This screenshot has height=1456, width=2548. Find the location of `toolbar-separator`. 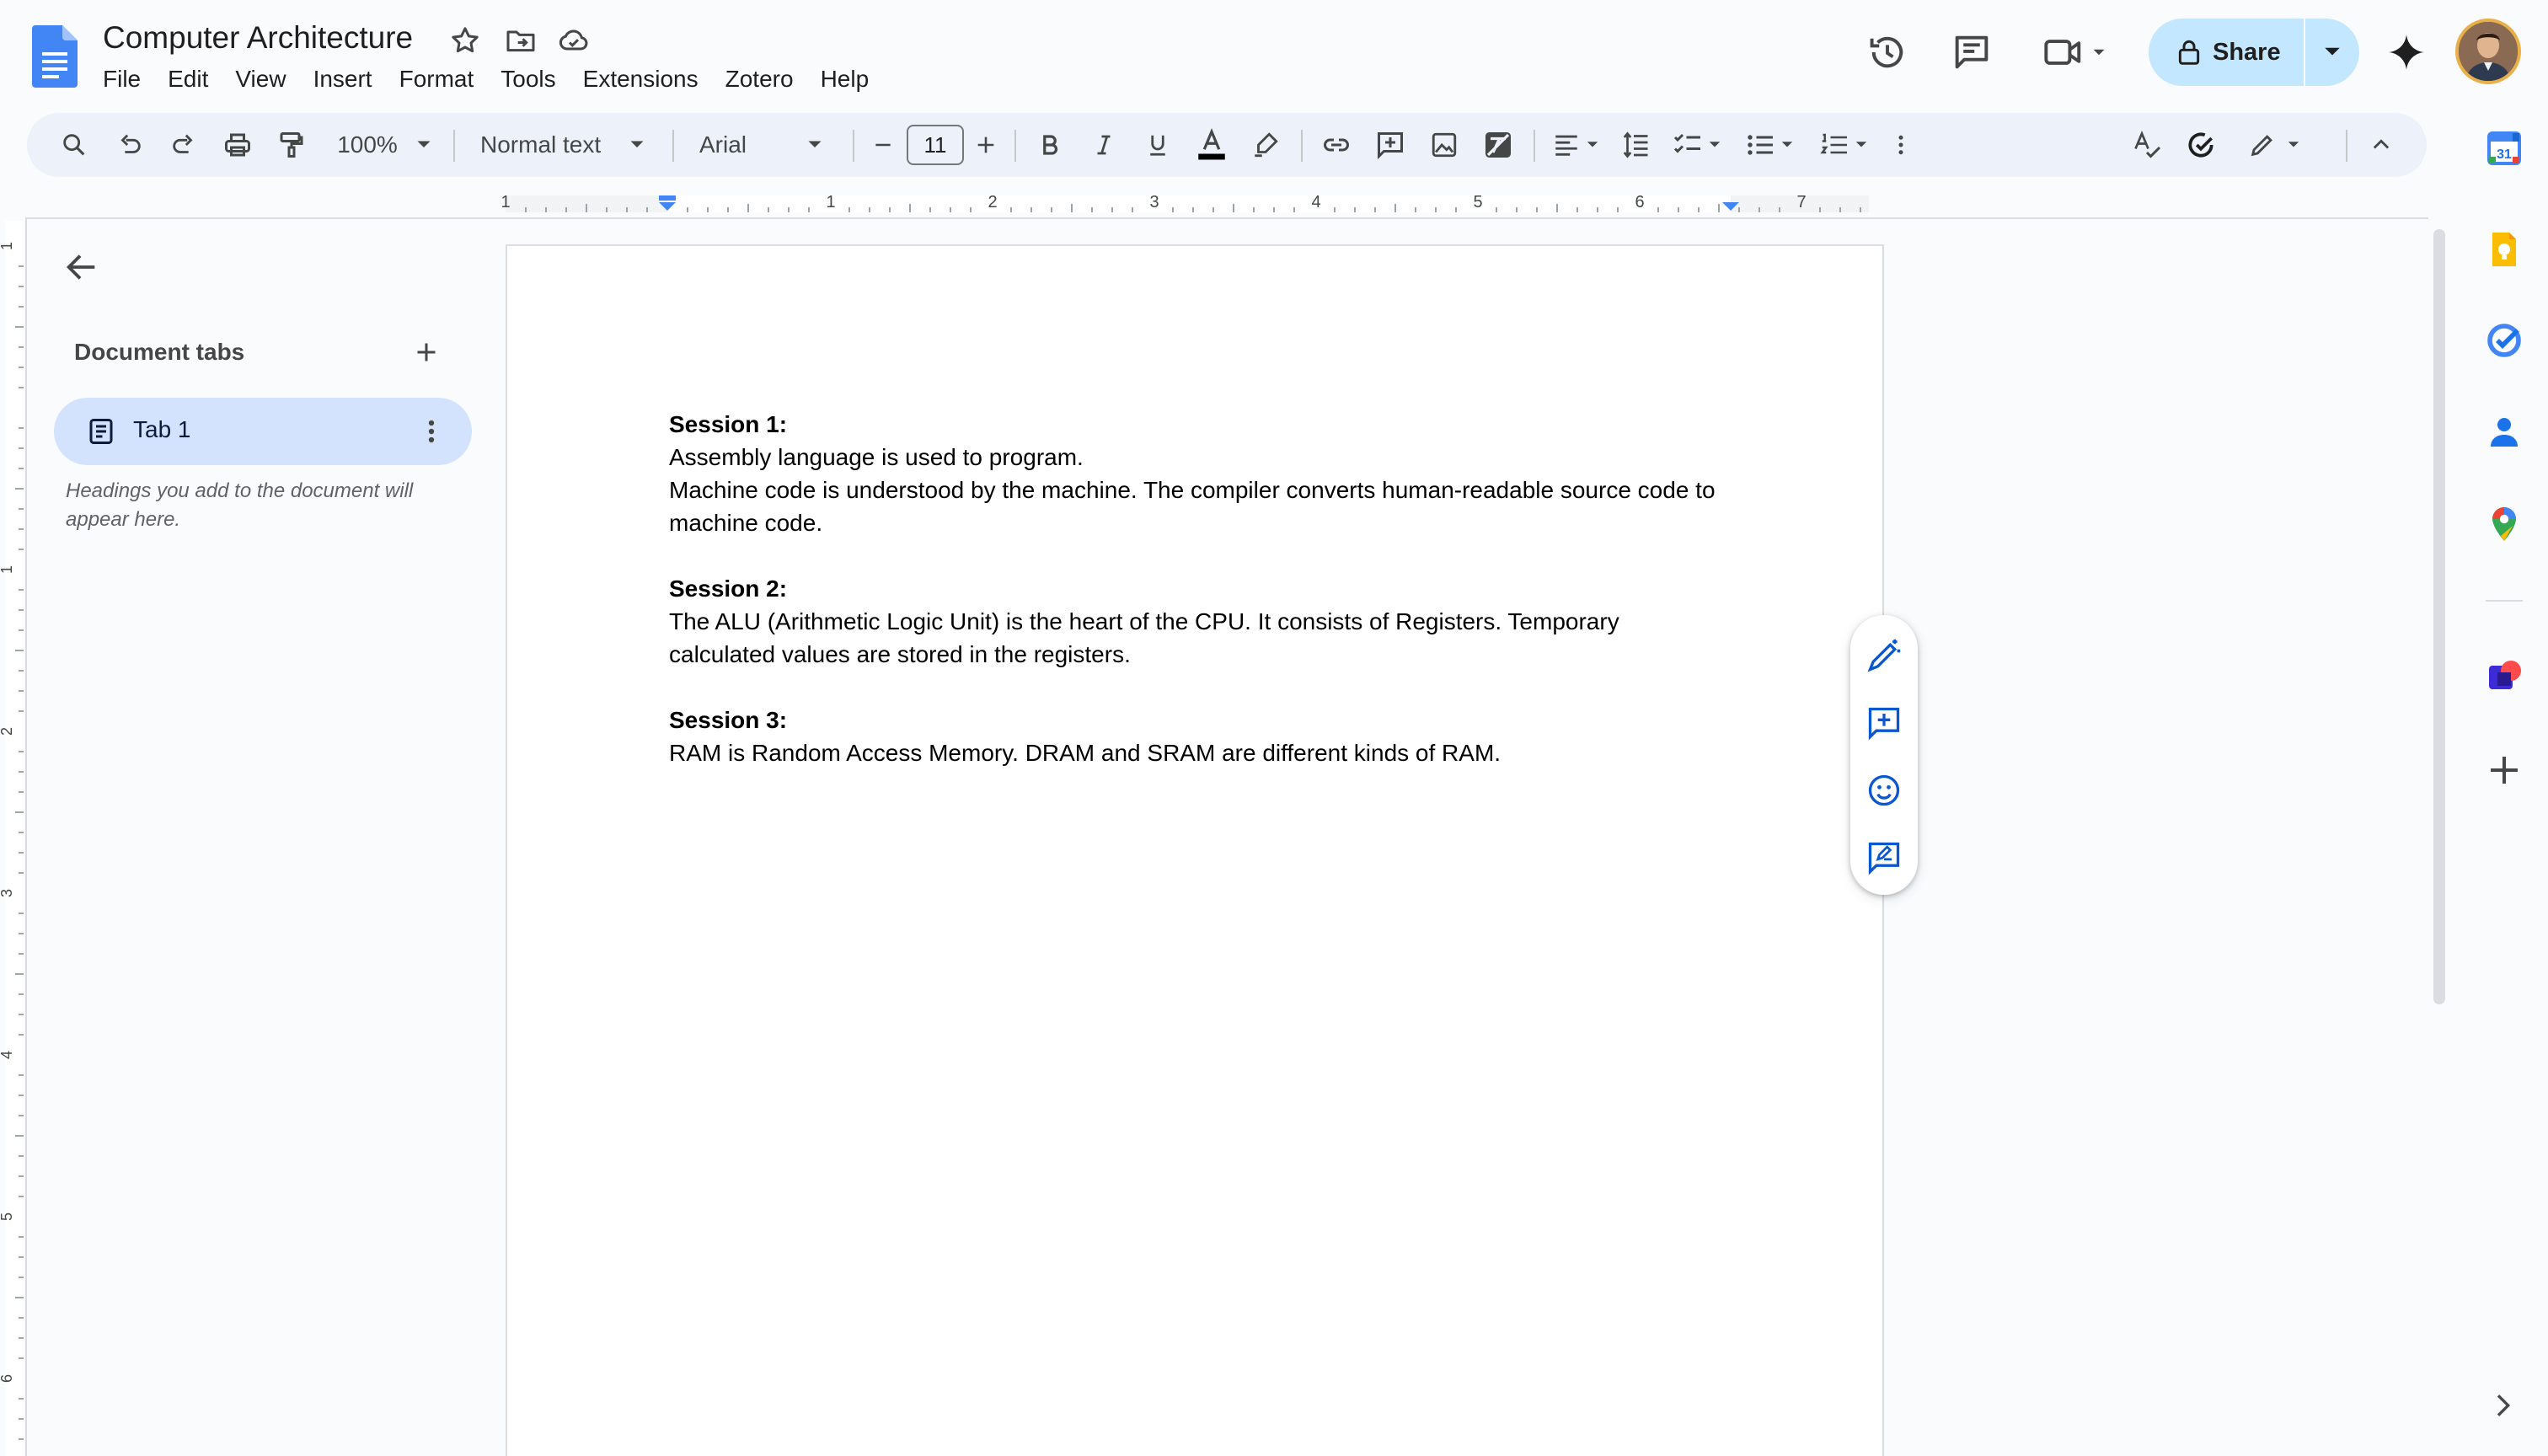

toolbar-separator is located at coordinates (1302, 146).